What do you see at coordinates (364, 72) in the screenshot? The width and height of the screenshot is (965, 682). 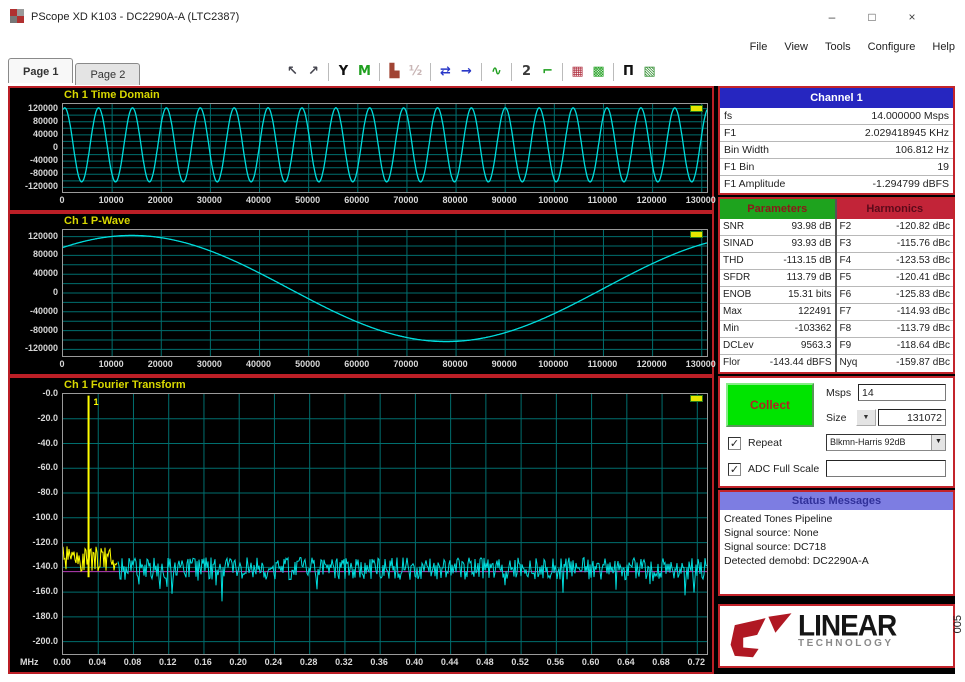 I see `window-samples-icon: M` at bounding box center [364, 72].